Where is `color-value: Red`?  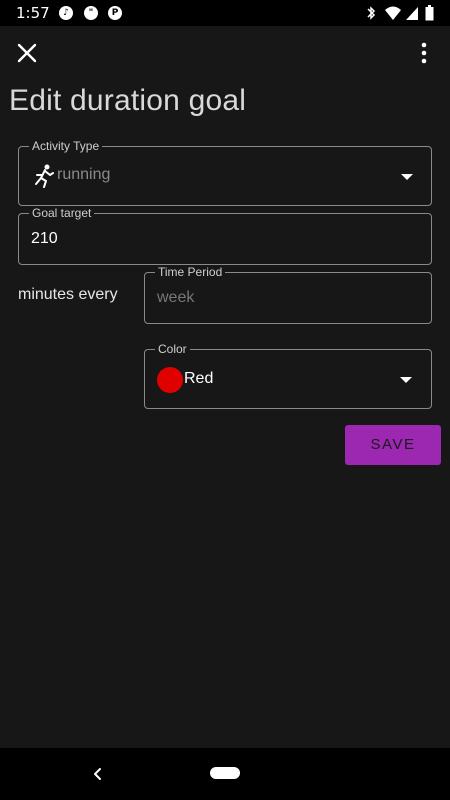 color-value: Red is located at coordinates (199, 378).